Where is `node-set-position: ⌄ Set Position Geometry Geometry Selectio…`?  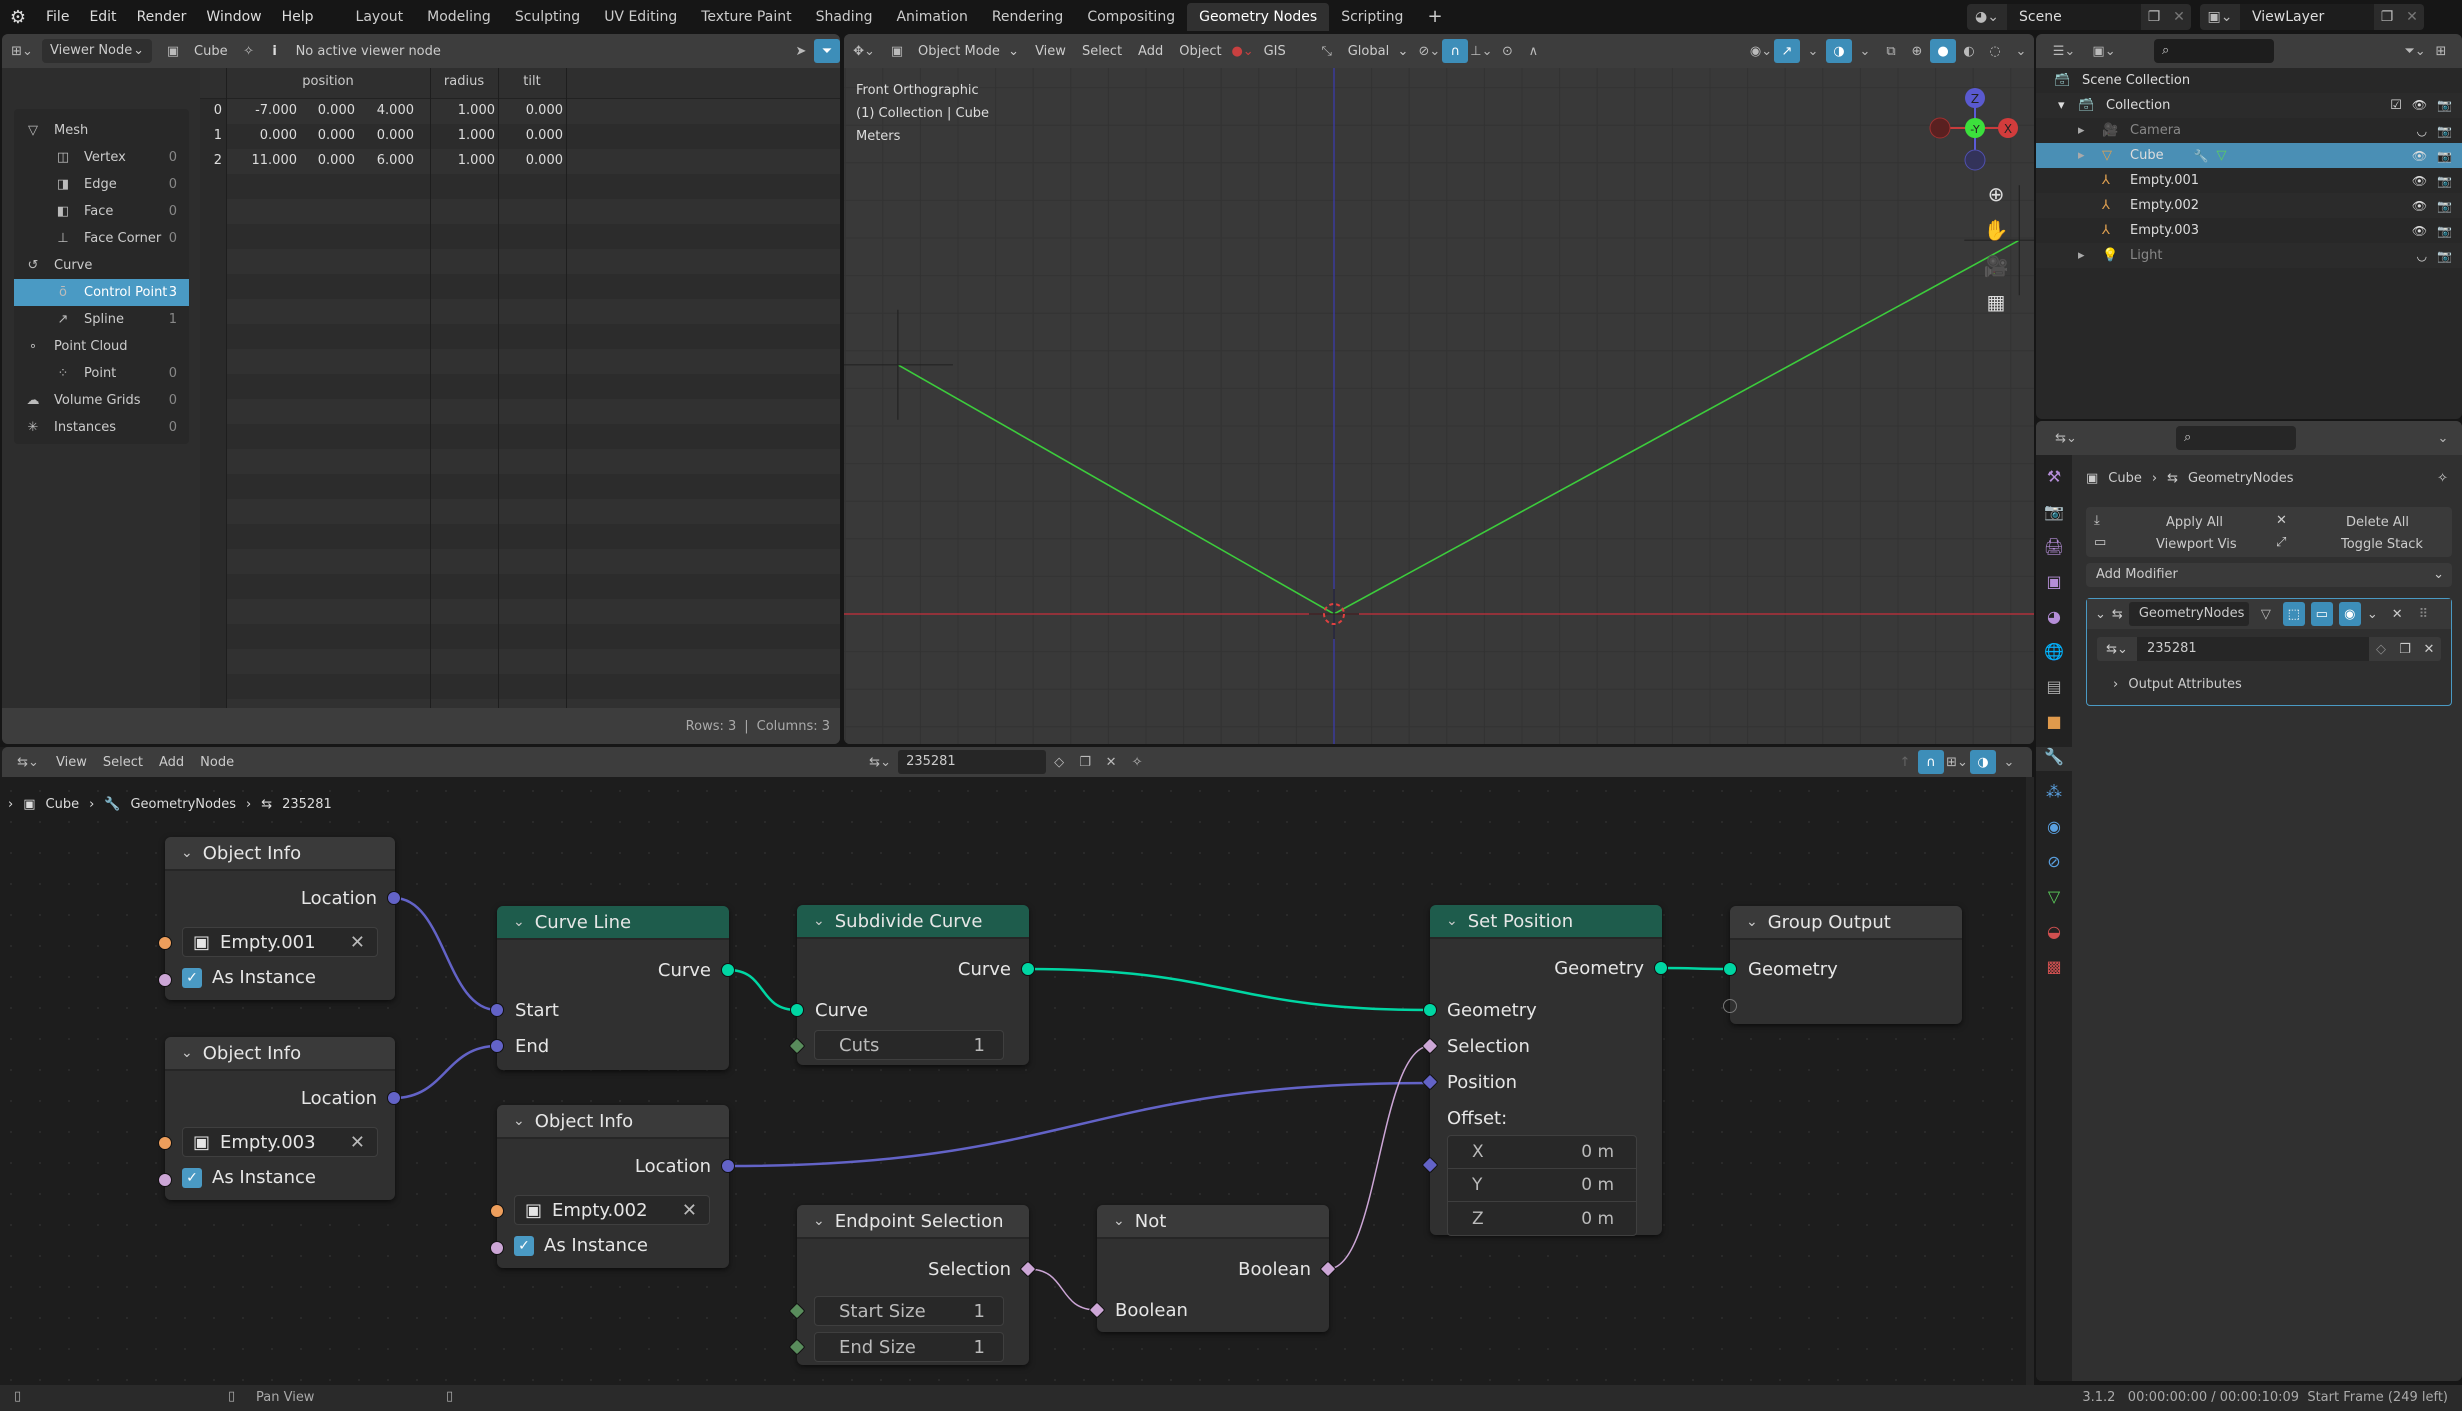
node-set-position: ⌄ Set Position Geometry Geometry Selectio… is located at coordinates (1544, 1070).